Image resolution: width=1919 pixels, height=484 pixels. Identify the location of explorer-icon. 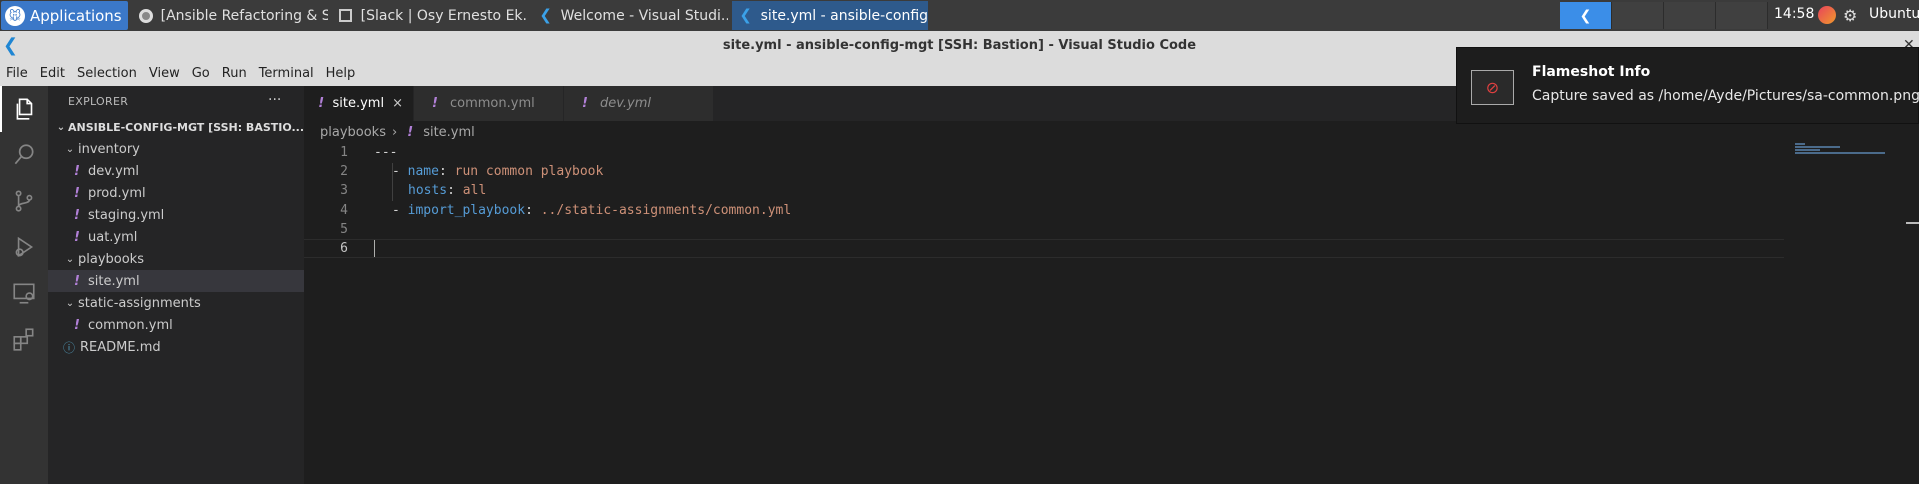
(24, 109).